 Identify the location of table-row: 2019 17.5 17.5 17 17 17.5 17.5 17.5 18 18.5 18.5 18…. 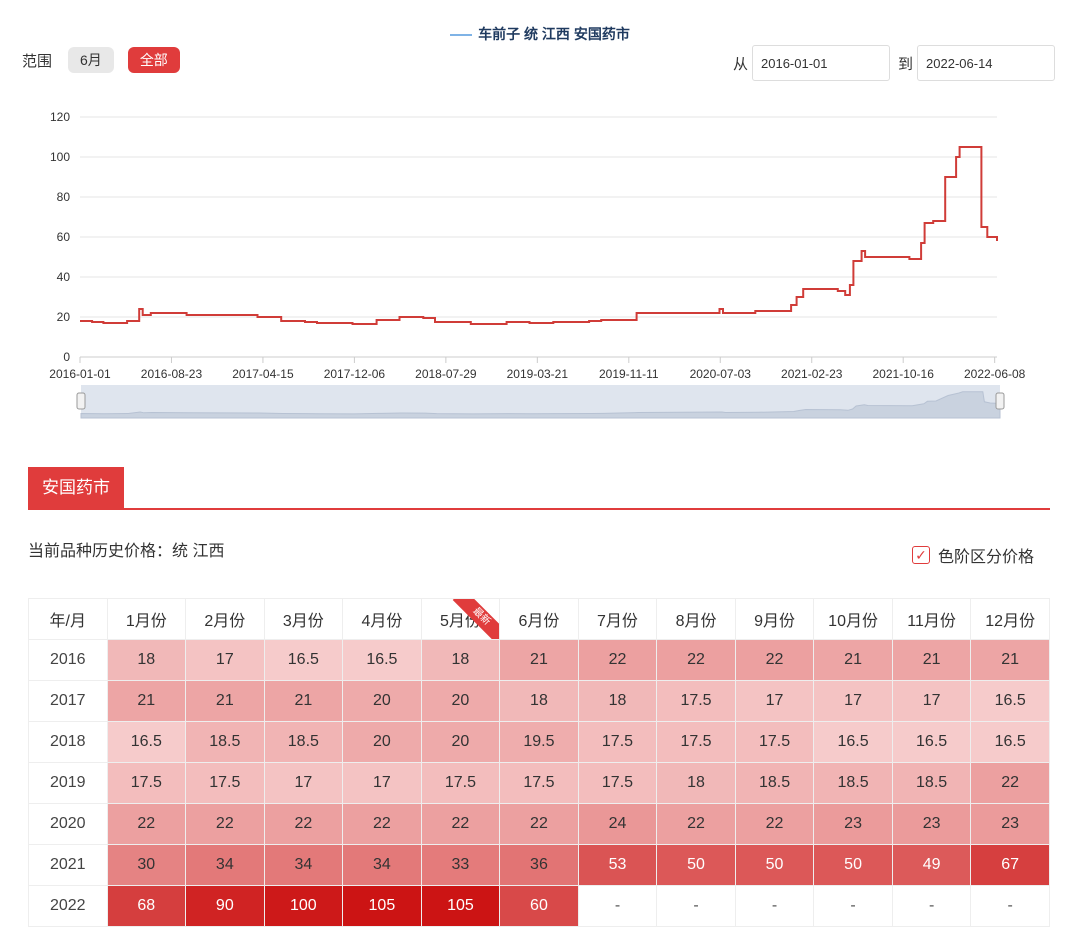
(539, 783).